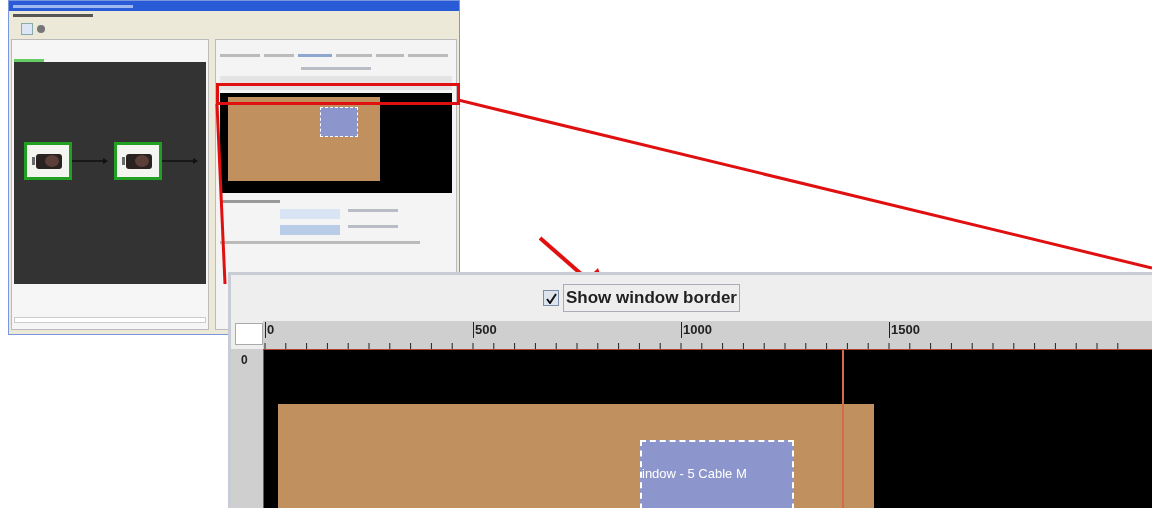  I want to click on ruler-label: 500, so click(485, 330).